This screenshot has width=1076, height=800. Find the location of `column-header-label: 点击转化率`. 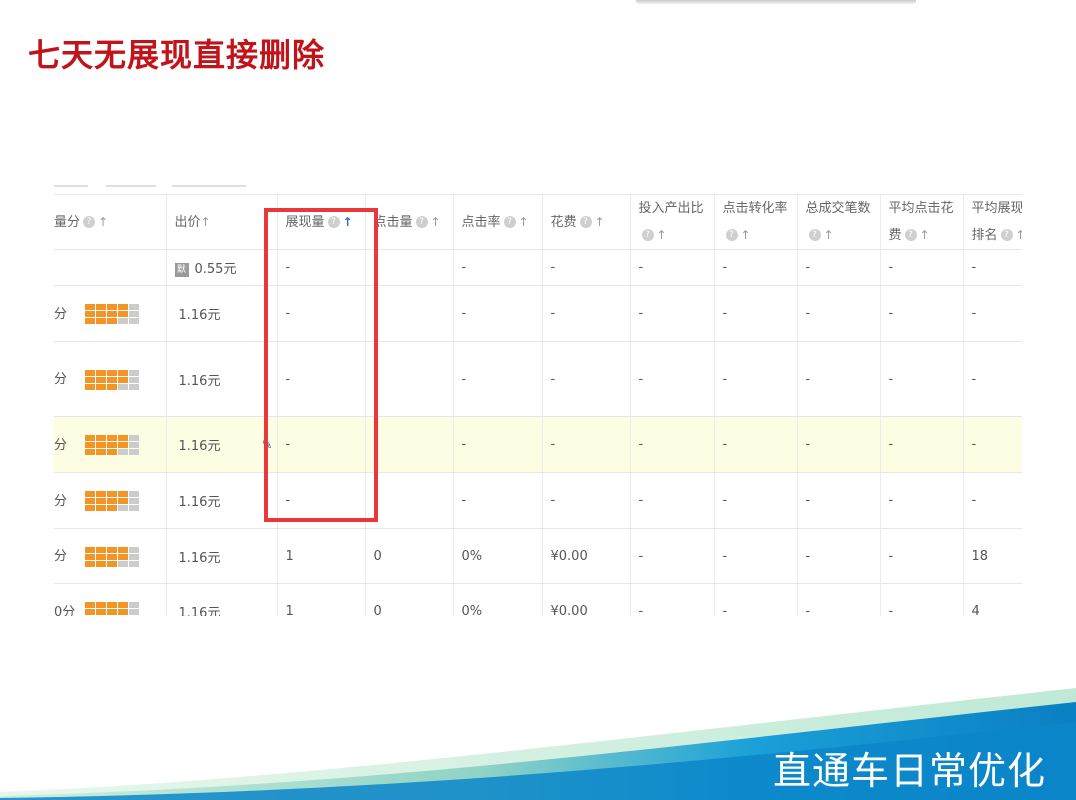

column-header-label: 点击转化率 is located at coordinates (755, 208).